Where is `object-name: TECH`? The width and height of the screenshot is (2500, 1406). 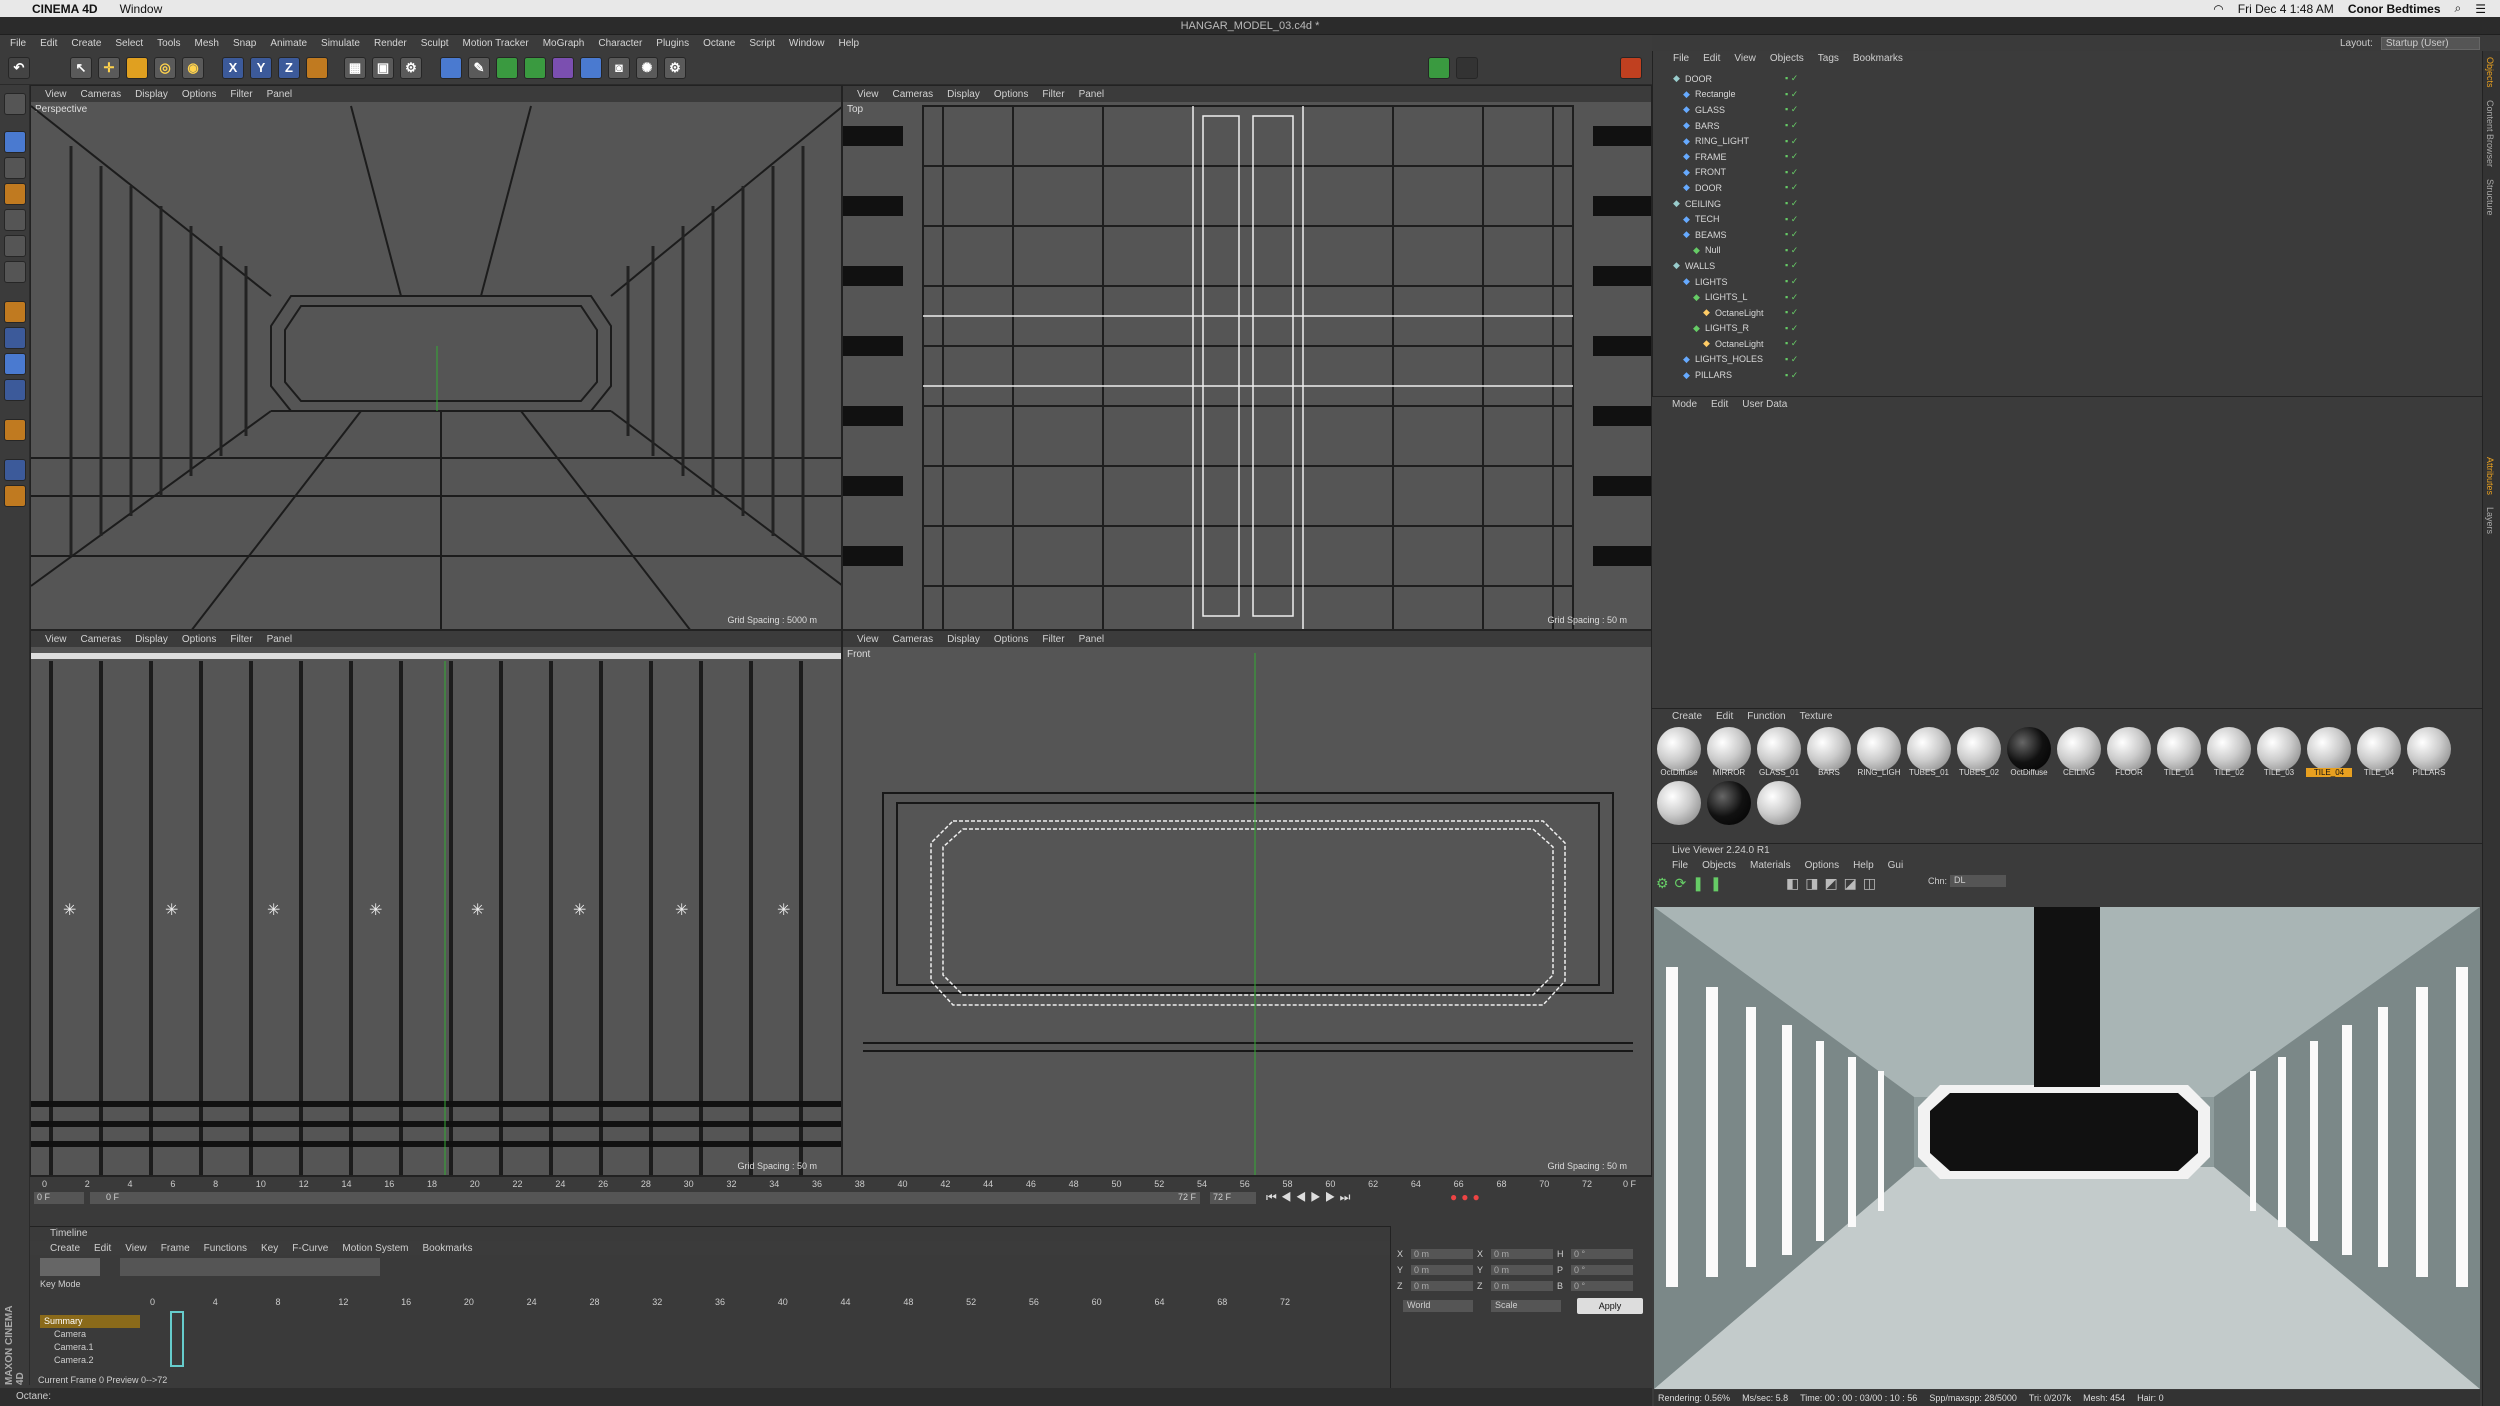 object-name: TECH is located at coordinates (1707, 219).